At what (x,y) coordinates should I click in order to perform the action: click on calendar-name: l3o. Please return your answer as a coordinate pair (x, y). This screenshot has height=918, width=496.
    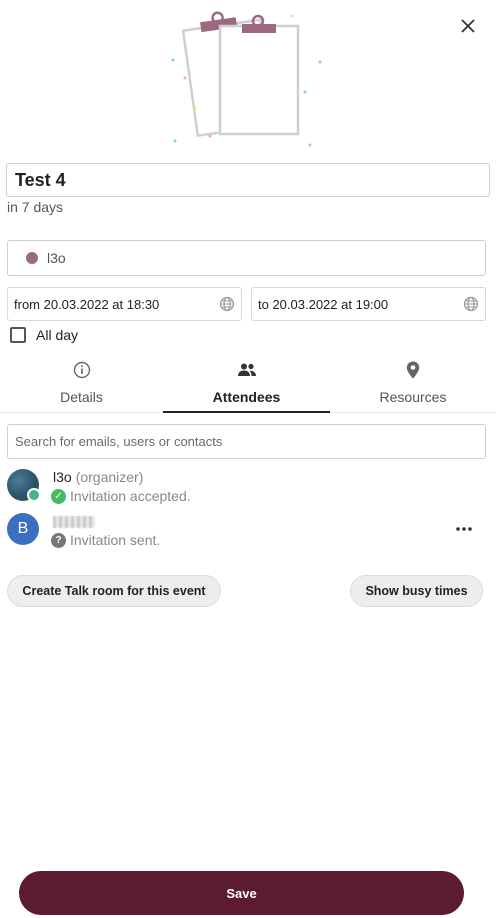
    Looking at the image, I should click on (56, 258).